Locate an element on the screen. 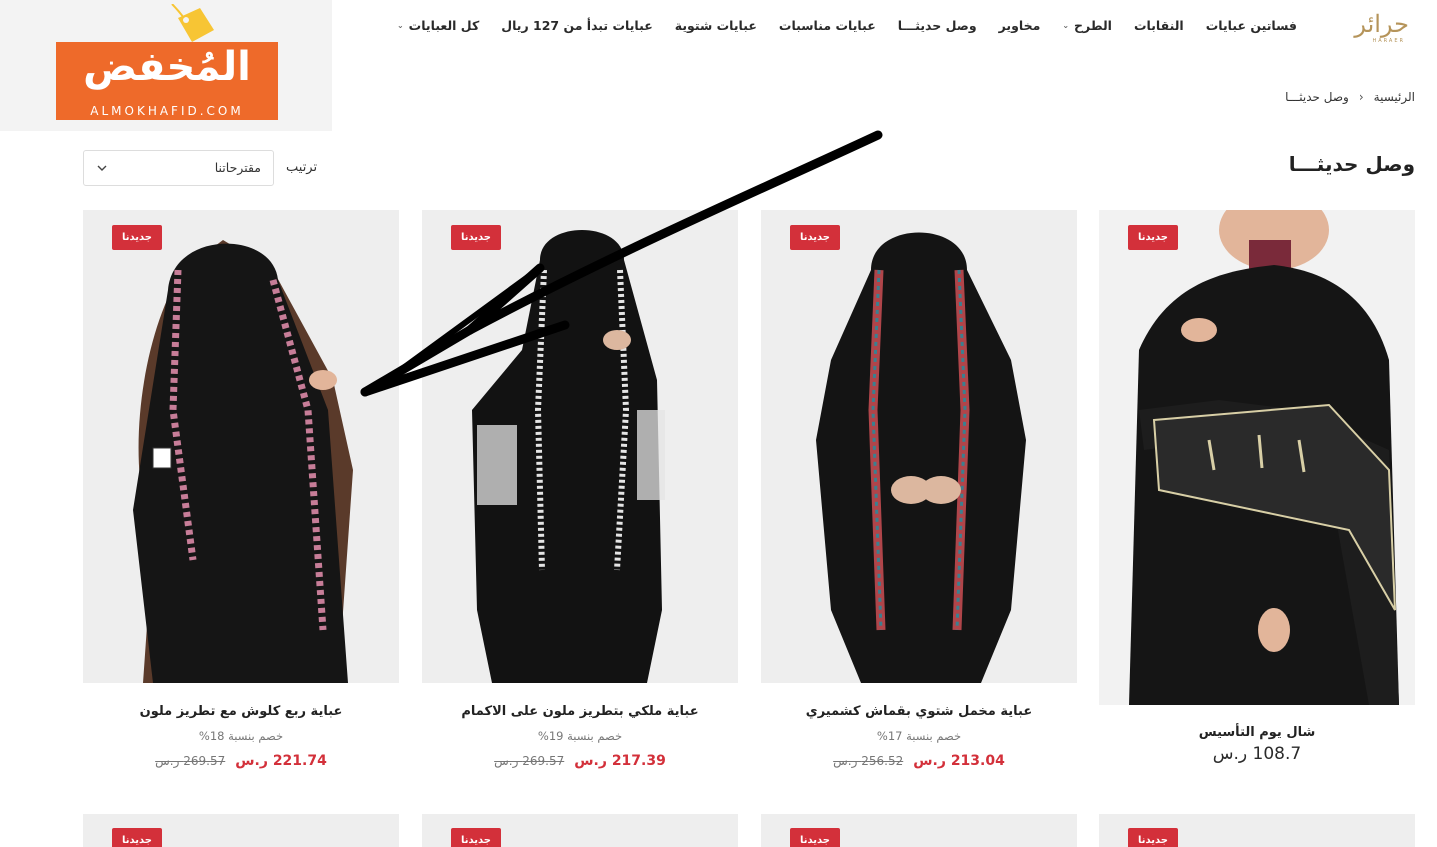 Image resolution: width=1437 pixels, height=847 pixels. nav-item-label: فساتين عبايات is located at coordinates (1251, 25).